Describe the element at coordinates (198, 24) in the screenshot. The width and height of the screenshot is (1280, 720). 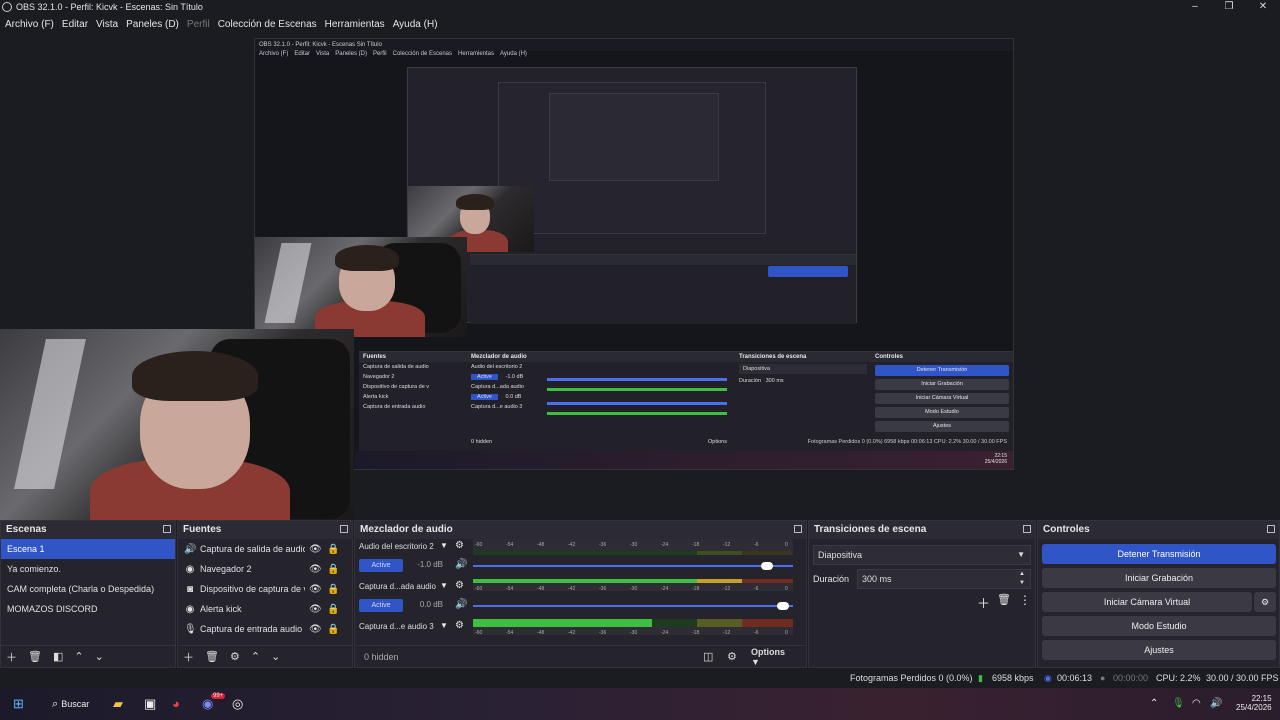
I see `menu-perfil: Perfil` at that location.